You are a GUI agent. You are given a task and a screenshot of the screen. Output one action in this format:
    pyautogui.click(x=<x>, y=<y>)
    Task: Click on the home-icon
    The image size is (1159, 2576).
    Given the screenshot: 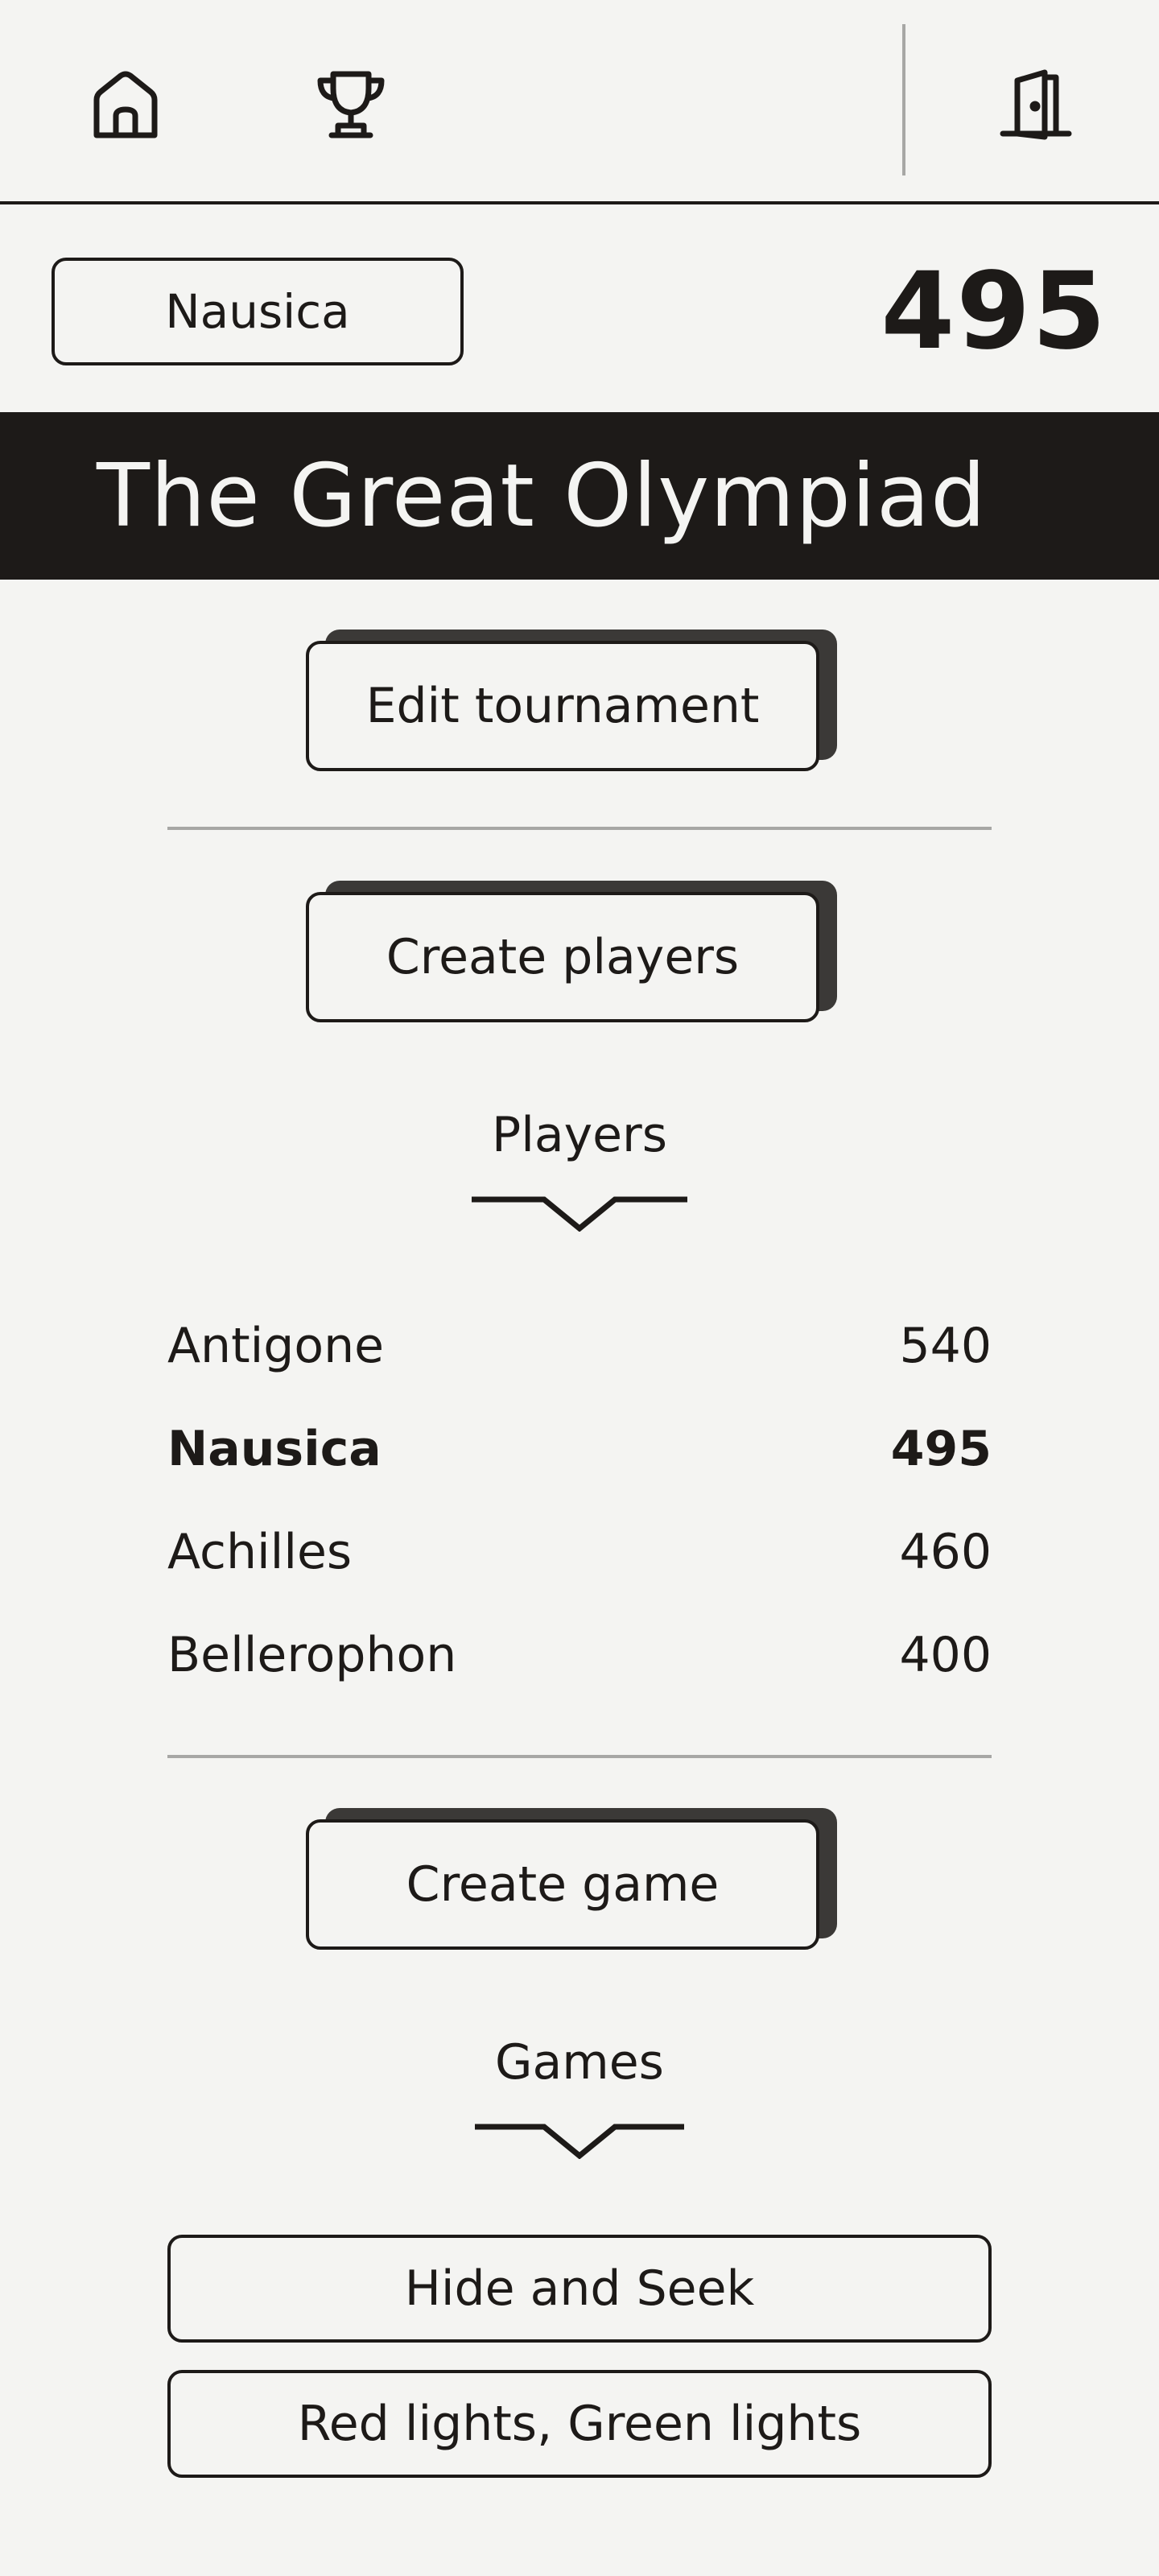 What is the action you would take?
    pyautogui.click(x=125, y=104)
    